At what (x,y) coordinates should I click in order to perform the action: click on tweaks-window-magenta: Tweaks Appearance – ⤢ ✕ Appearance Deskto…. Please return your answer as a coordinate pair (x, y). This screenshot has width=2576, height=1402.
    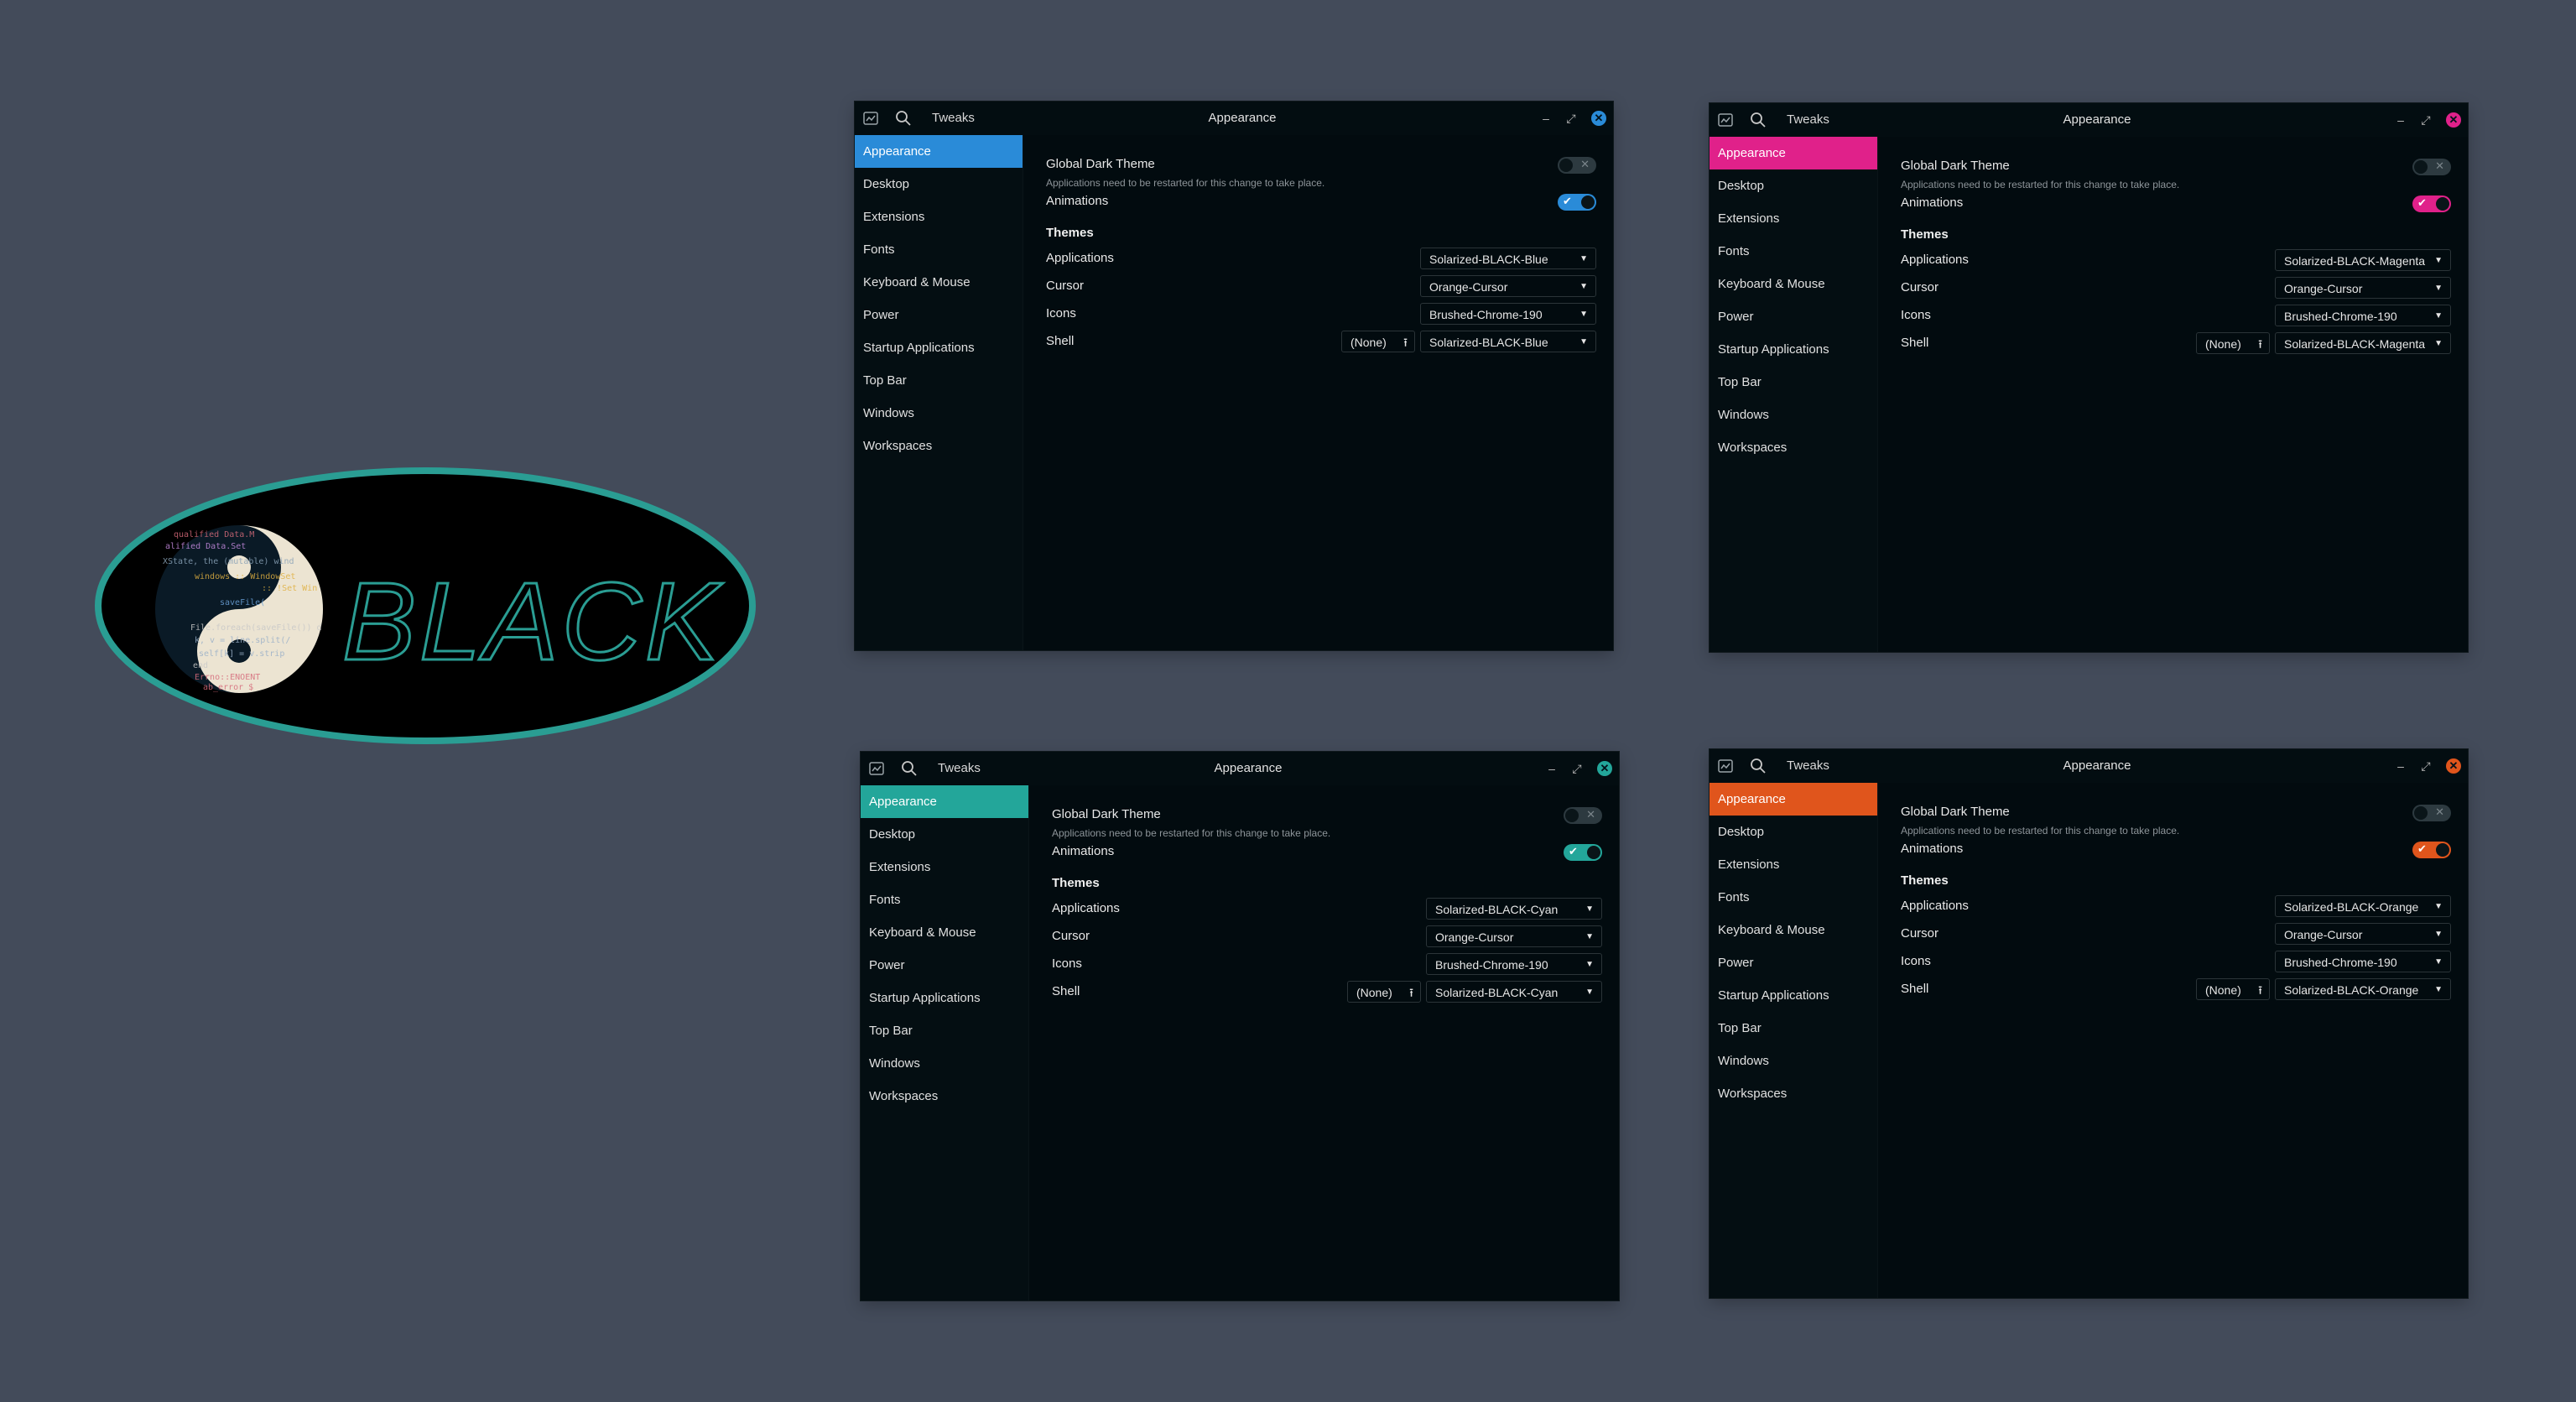
    Looking at the image, I should click on (2089, 377).